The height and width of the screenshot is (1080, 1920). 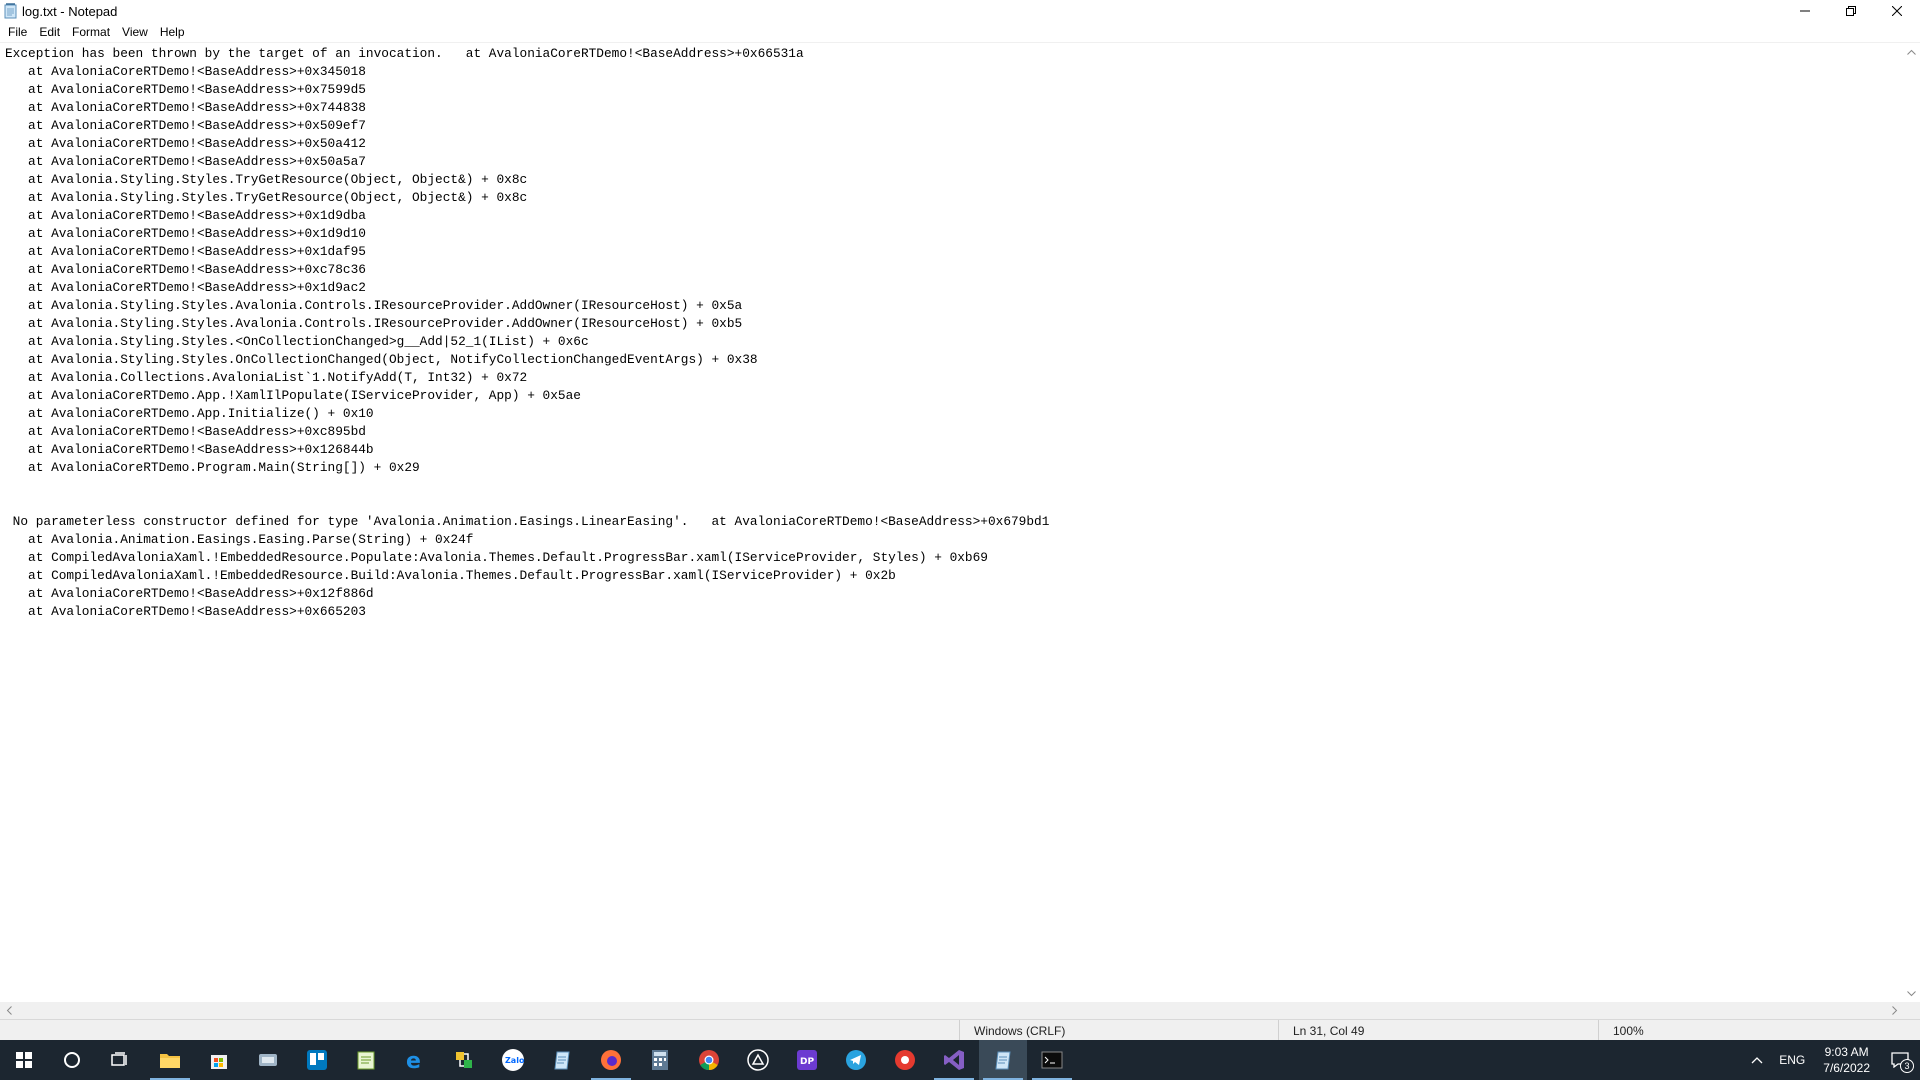 I want to click on notepad-alt-icon, so click(x=562, y=1060).